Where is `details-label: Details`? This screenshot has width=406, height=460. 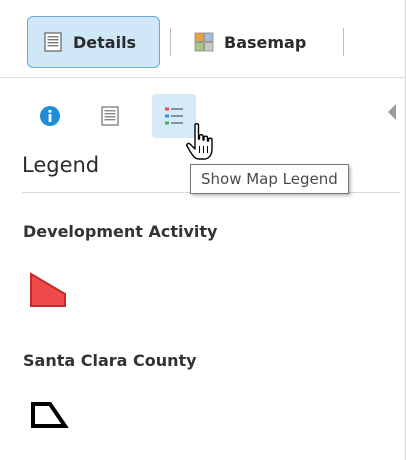 details-label: Details is located at coordinates (105, 42).